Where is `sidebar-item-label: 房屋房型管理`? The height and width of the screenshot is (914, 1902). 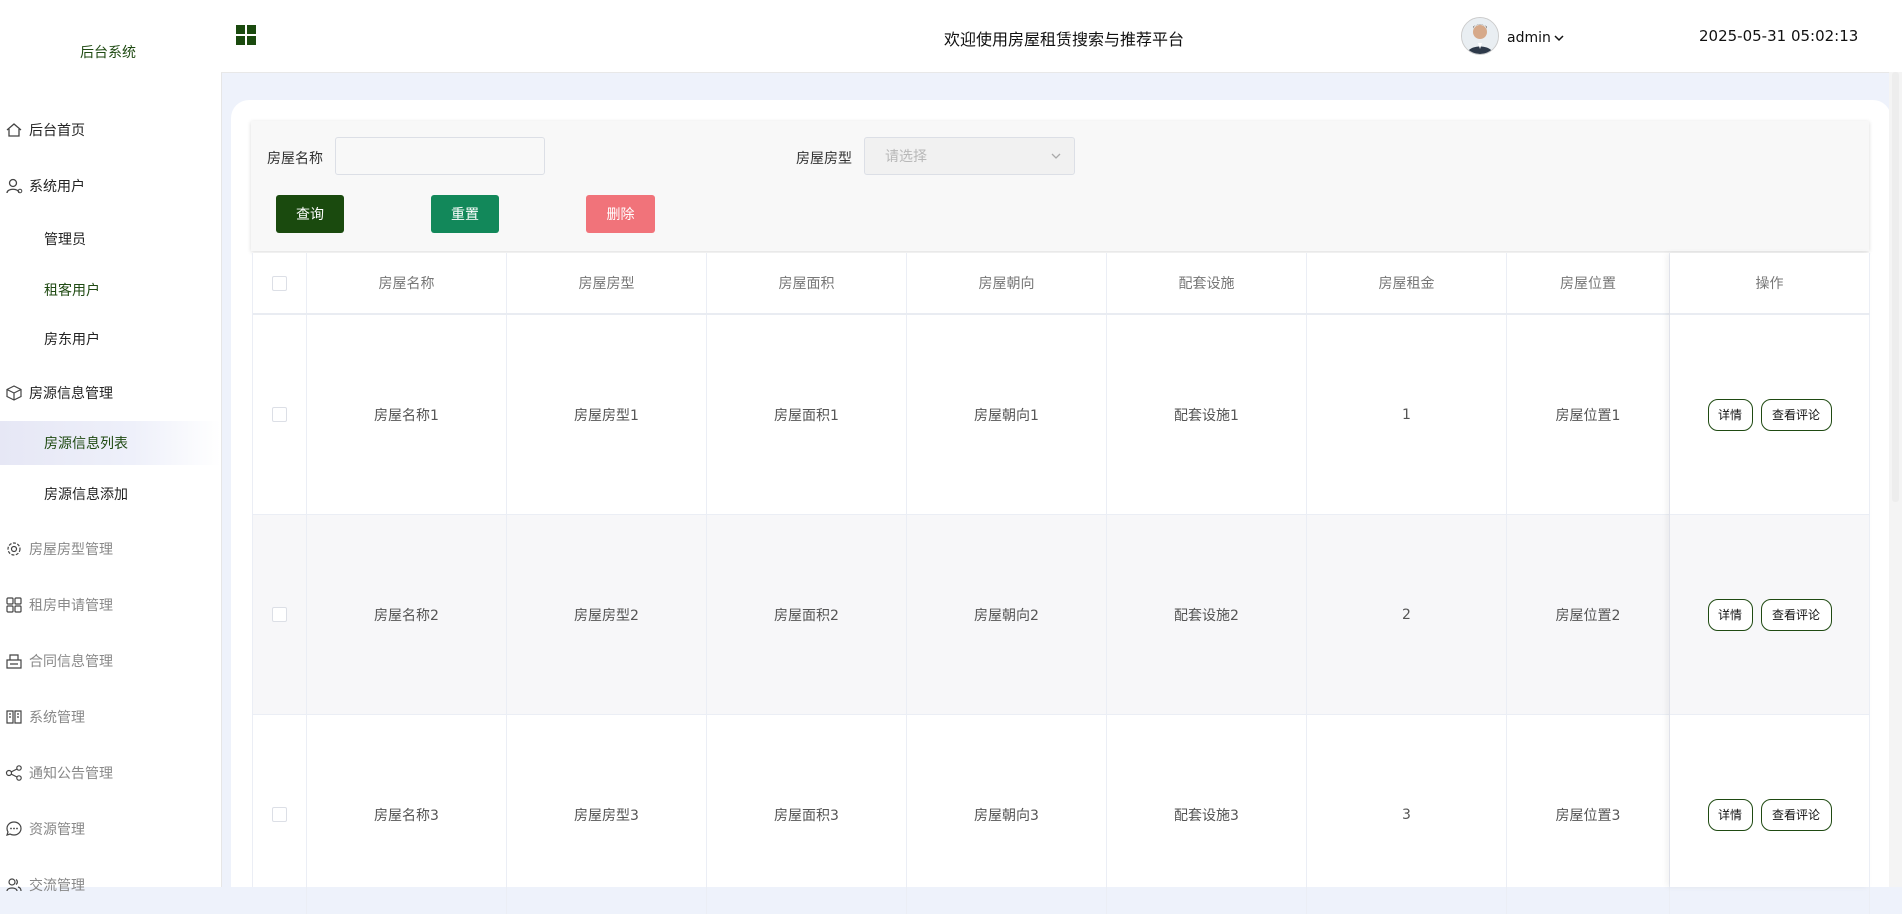 sidebar-item-label: 房屋房型管理 is located at coordinates (71, 550).